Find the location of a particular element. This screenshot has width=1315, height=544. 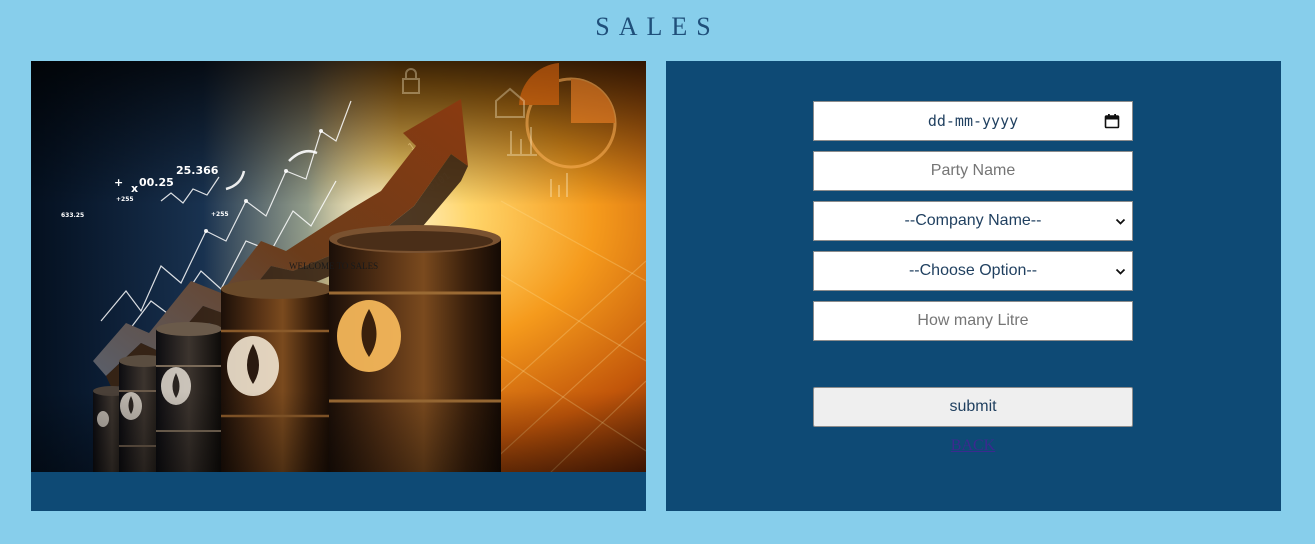

date-placeholder: dd-mm-yyyy is located at coordinates (973, 121).